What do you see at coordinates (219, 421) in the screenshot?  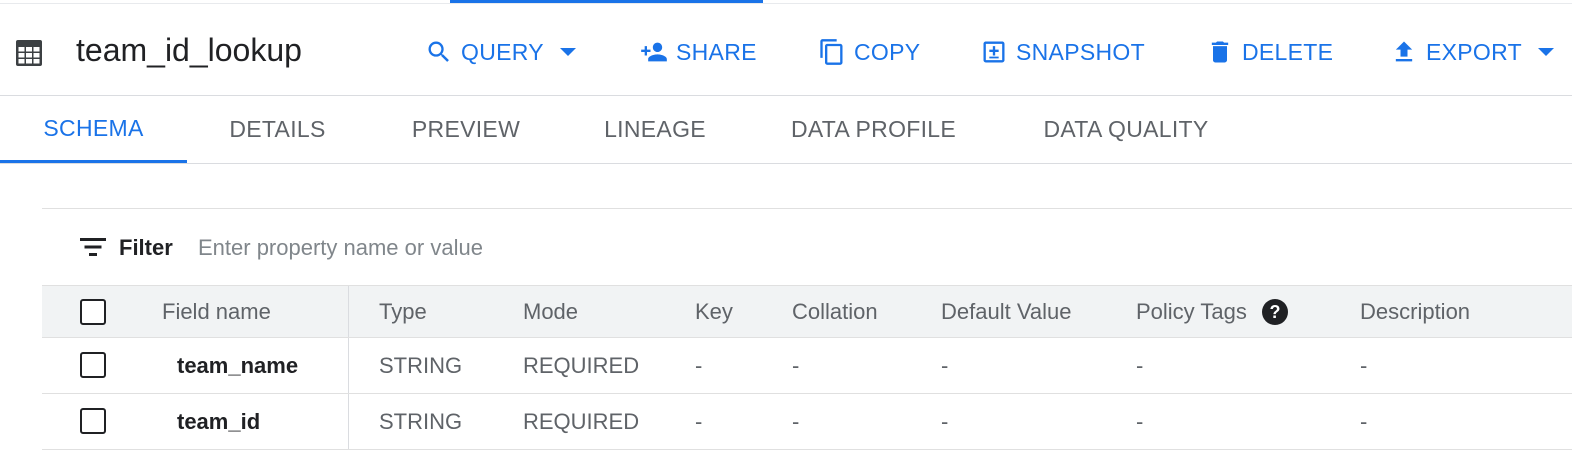 I see `field-name-cell: team_id` at bounding box center [219, 421].